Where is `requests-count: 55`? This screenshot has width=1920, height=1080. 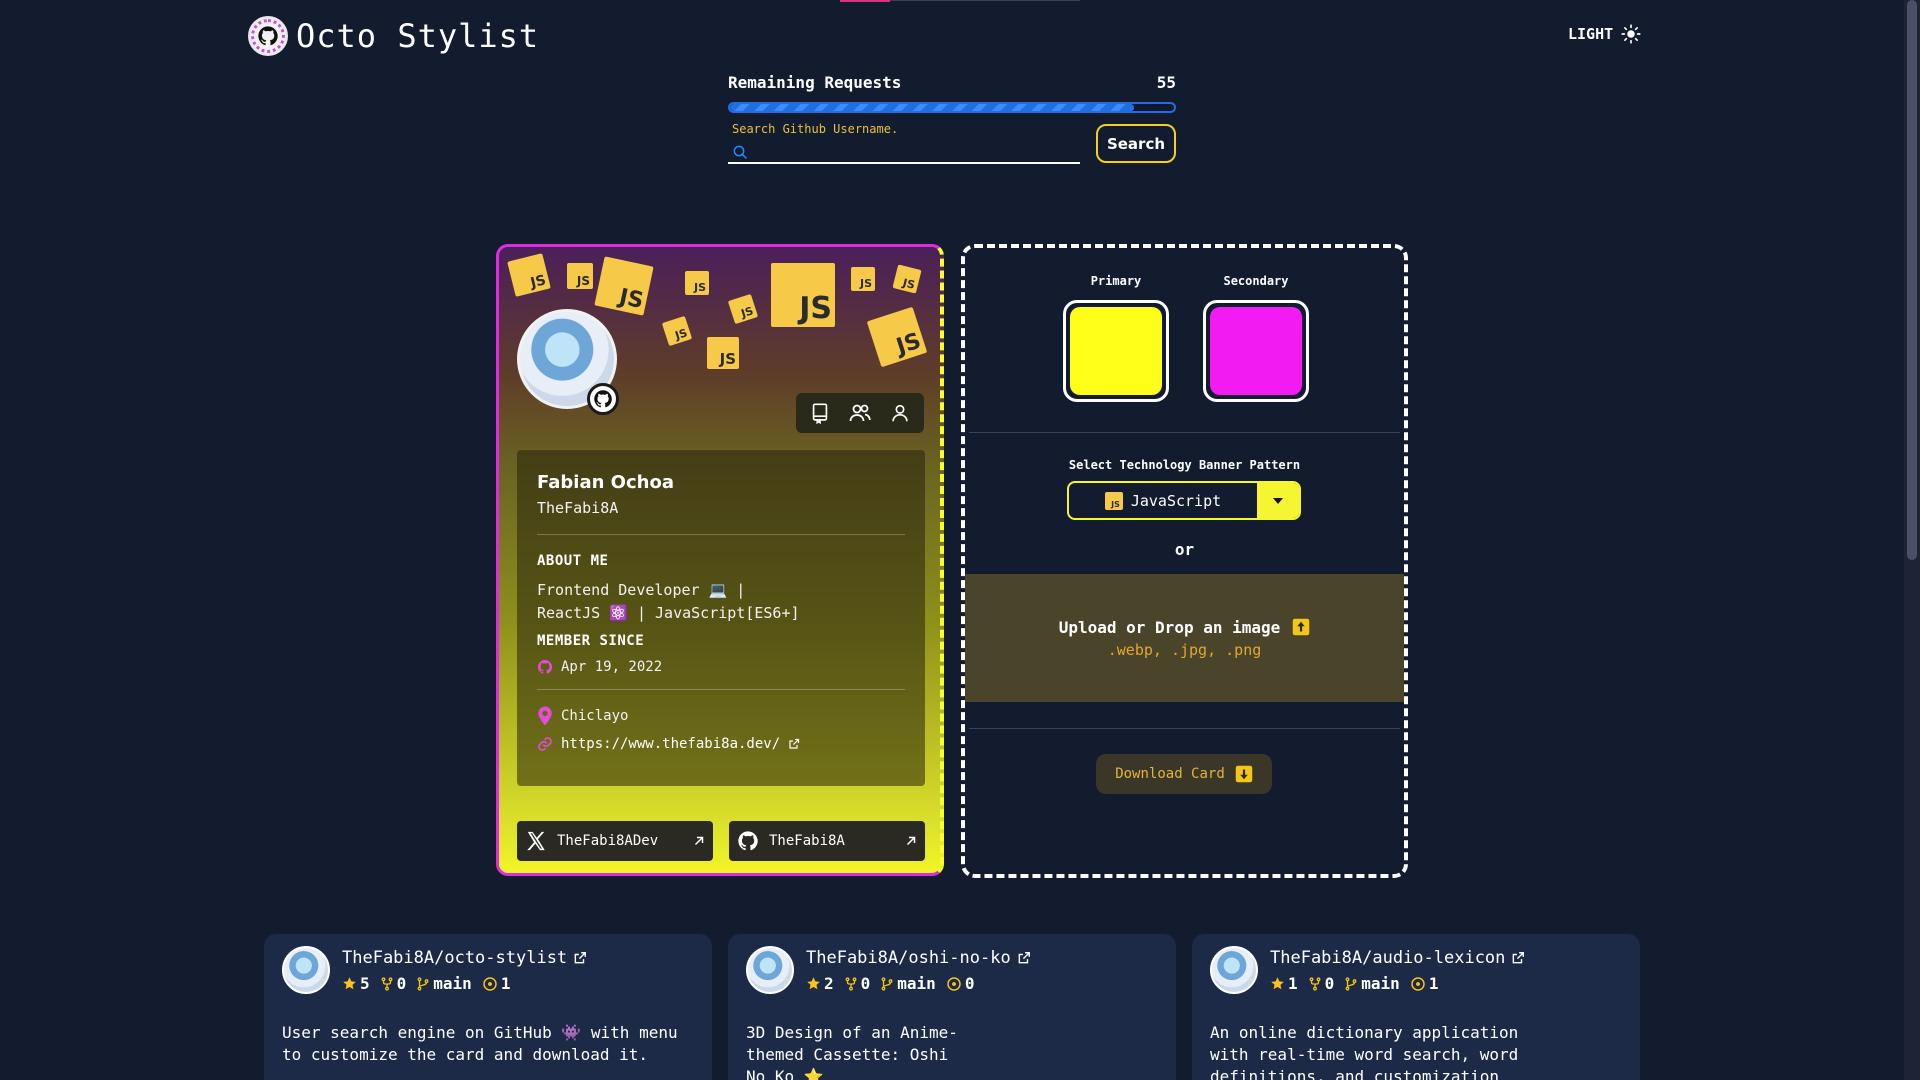 requests-count: 55 is located at coordinates (1166, 82).